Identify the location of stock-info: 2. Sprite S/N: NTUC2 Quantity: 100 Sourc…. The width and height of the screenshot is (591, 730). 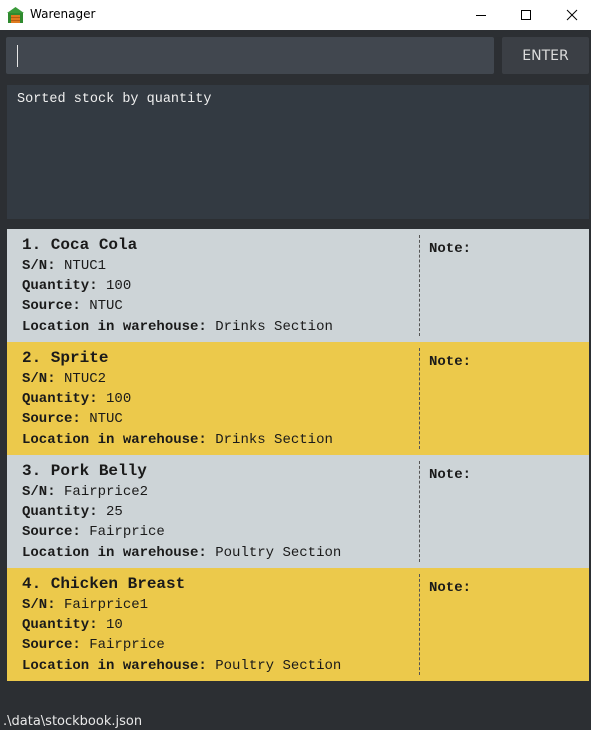
(177, 399).